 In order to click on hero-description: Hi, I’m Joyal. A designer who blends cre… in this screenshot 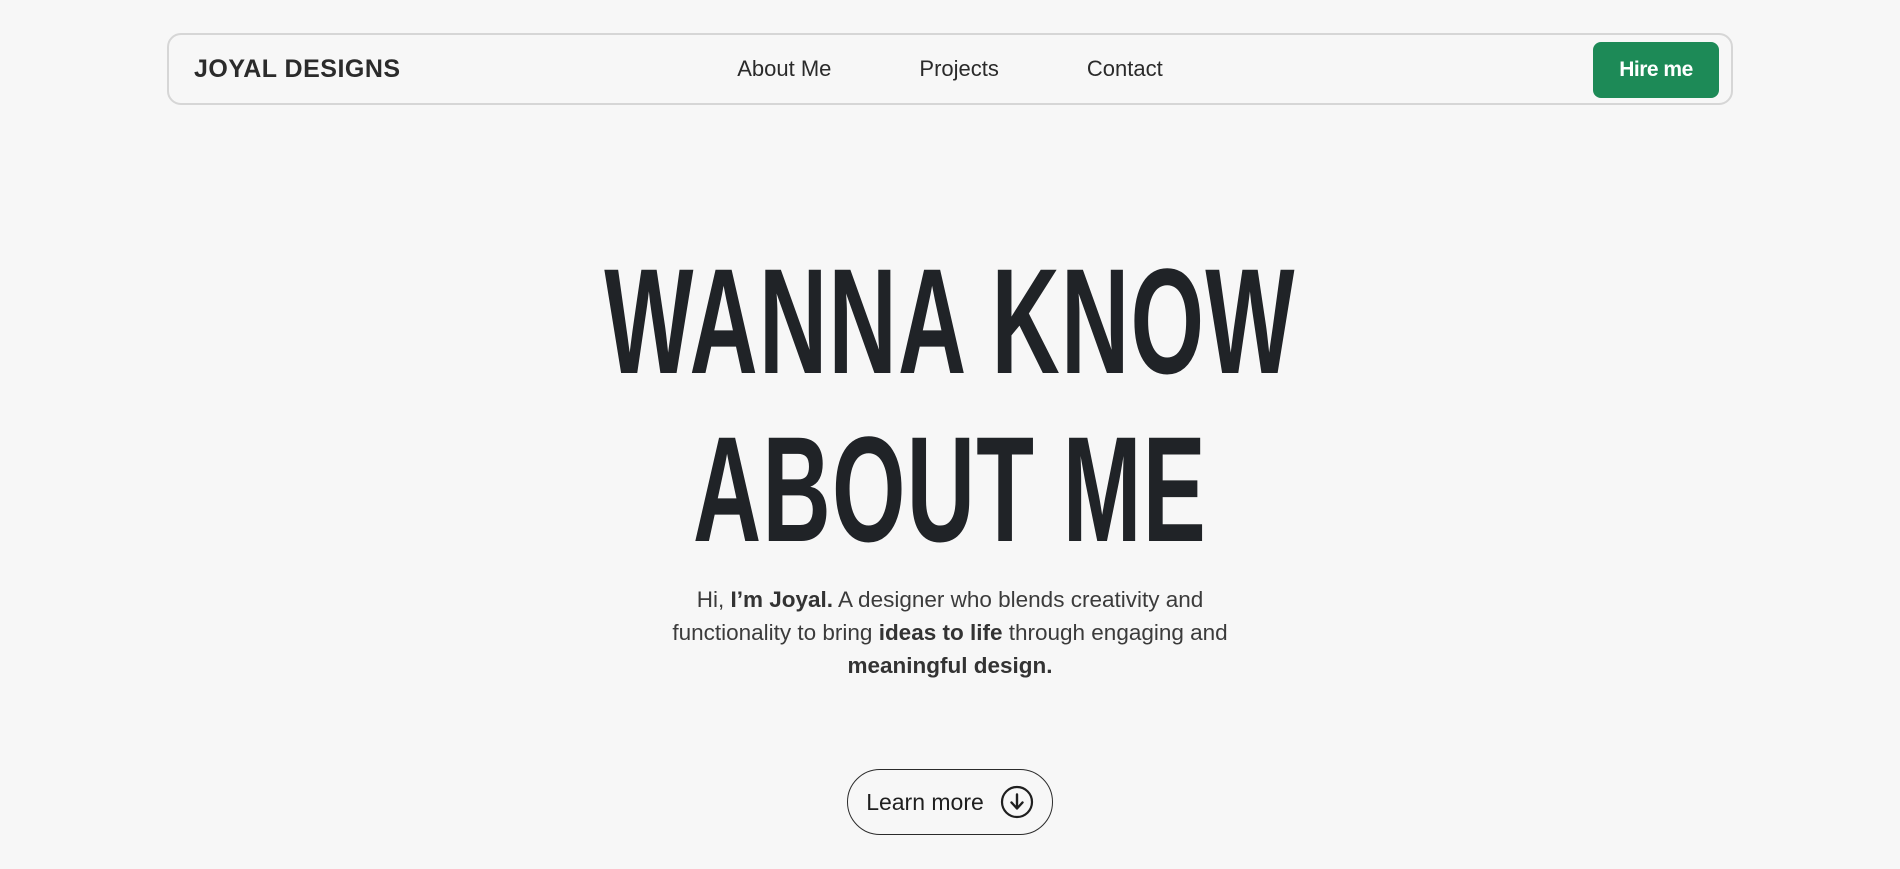, I will do `click(950, 632)`.